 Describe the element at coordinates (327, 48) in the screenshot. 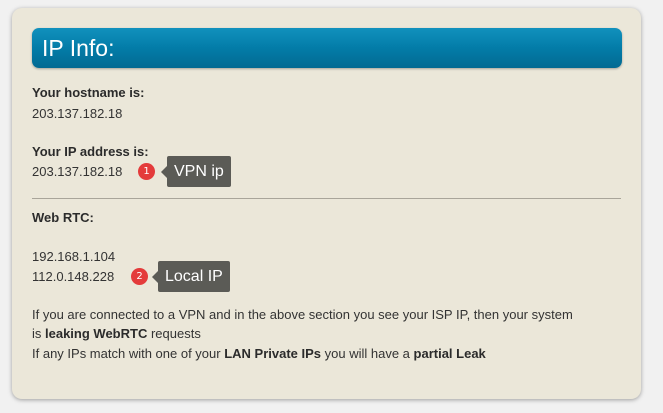

I see `ip-info-header: IP Info:` at that location.